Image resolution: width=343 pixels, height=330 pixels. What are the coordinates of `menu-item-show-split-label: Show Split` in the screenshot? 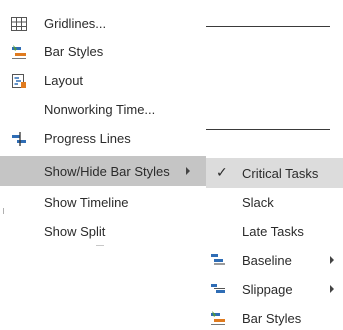 It's located at (75, 231).